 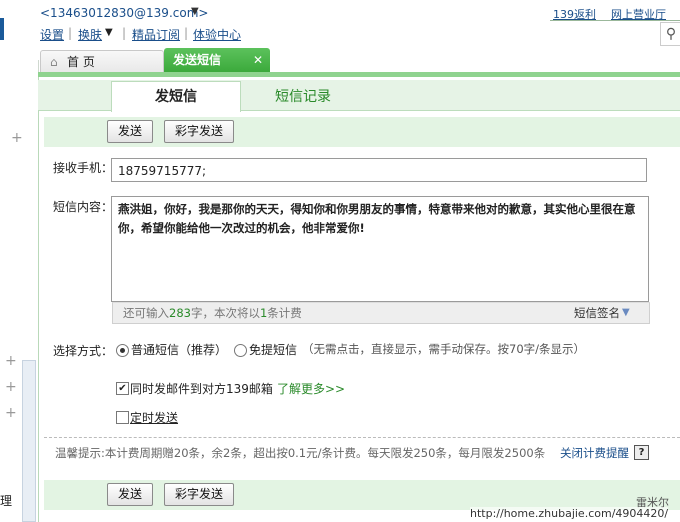 What do you see at coordinates (83, 168) in the screenshot?
I see `recipient-label: 接收手机：` at bounding box center [83, 168].